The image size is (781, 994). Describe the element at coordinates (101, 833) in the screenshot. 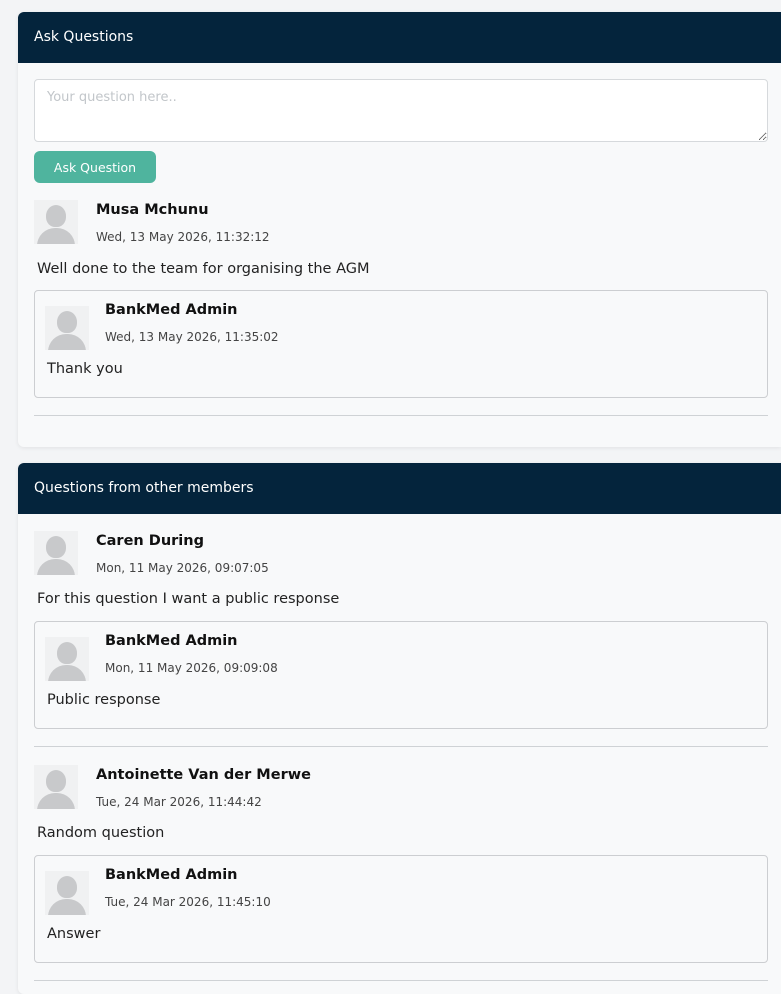

I see `question-text: Random question` at that location.